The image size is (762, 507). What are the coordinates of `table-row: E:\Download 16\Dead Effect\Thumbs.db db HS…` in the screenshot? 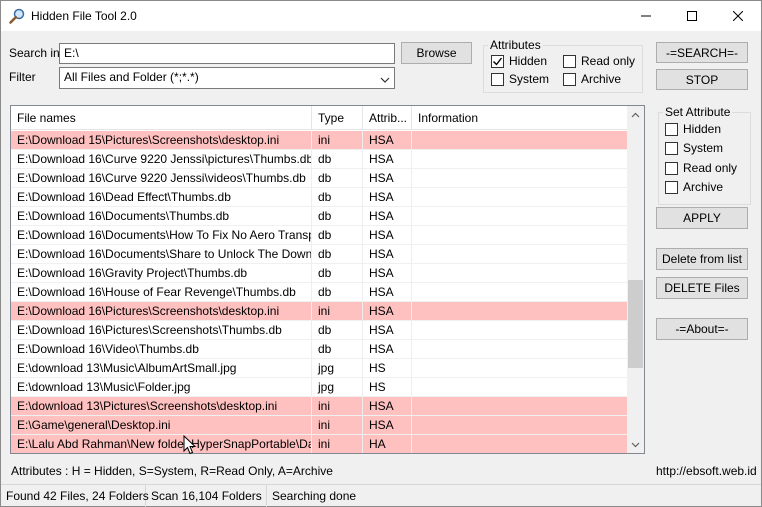 It's located at (319, 197).